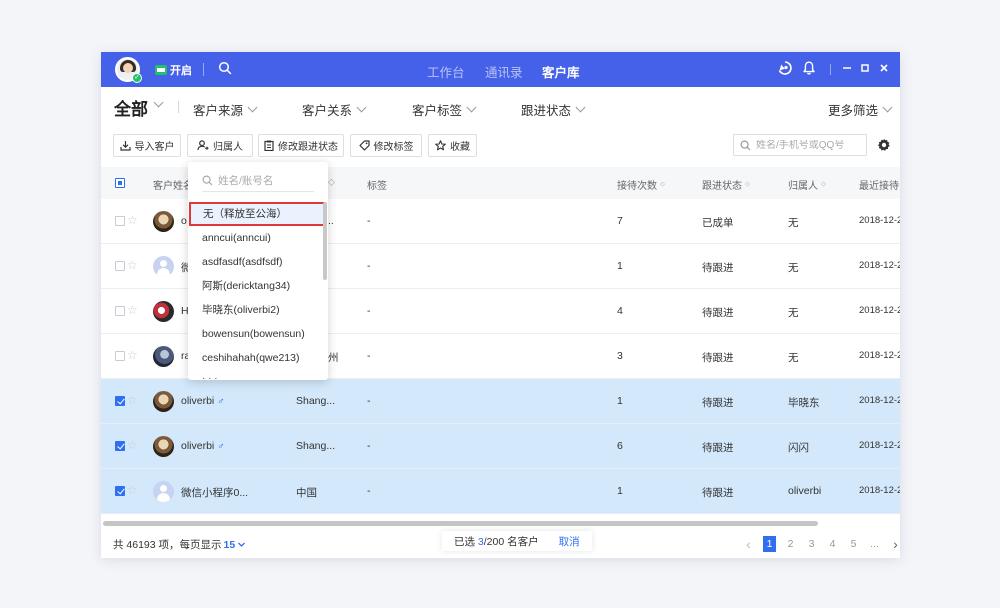 This screenshot has height=608, width=1000. Describe the element at coordinates (184, 221) in the screenshot. I see `customer-name: o` at that location.